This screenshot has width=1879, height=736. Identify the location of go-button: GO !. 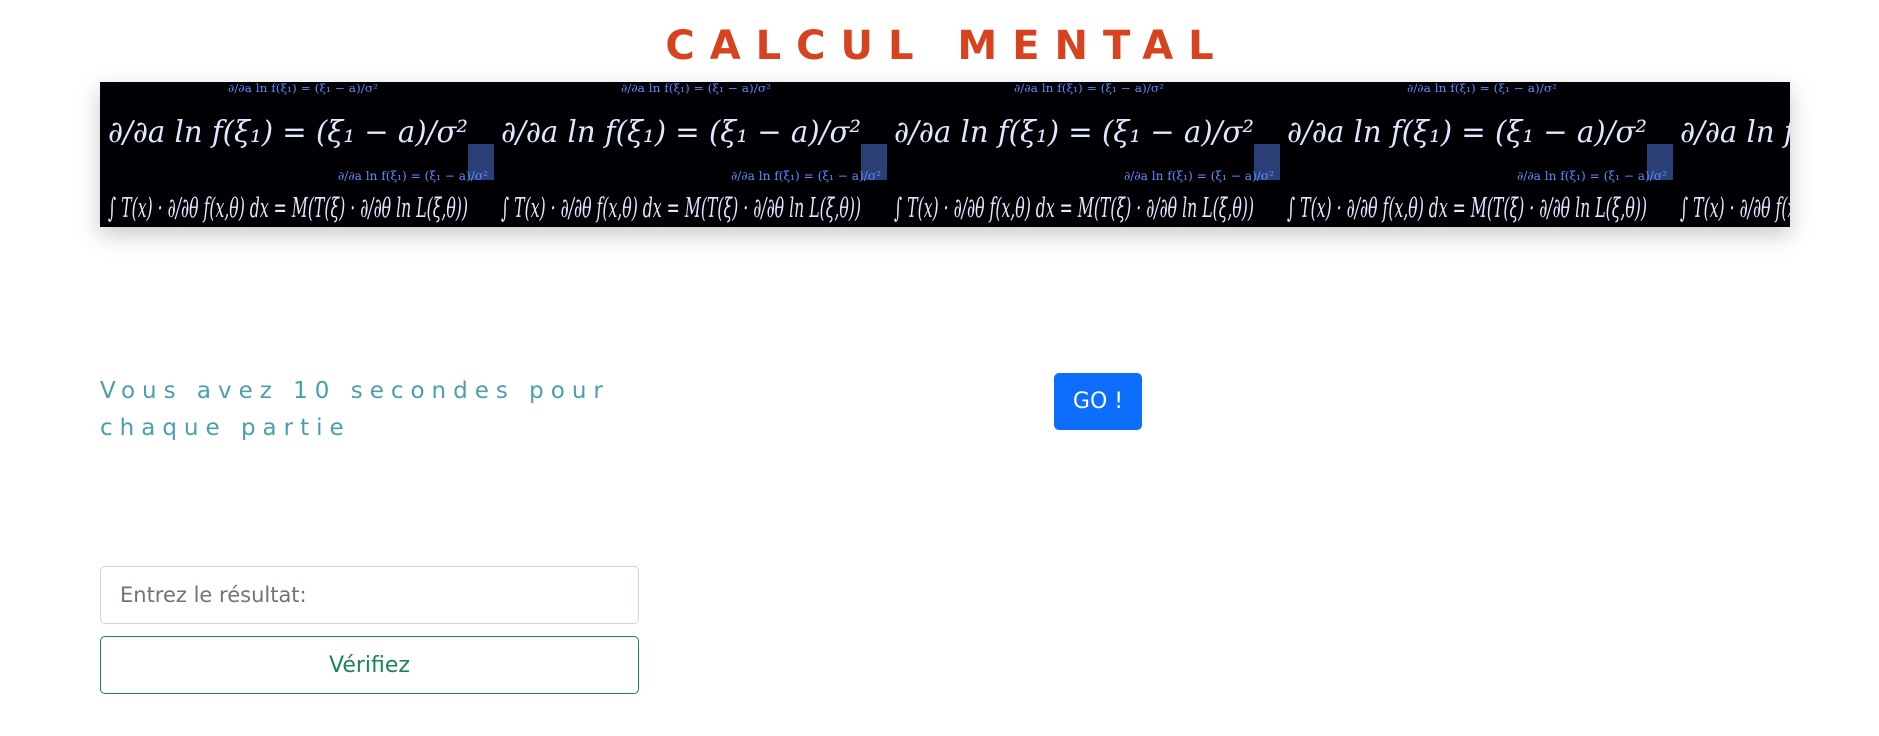
(1098, 401).